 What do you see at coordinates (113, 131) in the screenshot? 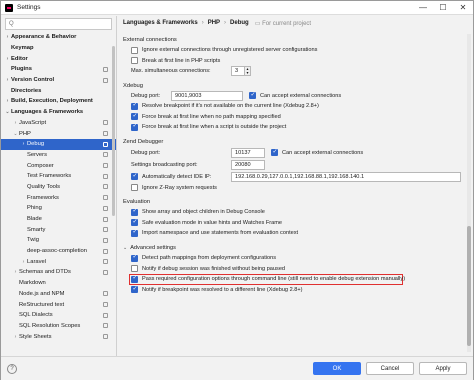
I see `sidebar-scrollbar` at bounding box center [113, 131].